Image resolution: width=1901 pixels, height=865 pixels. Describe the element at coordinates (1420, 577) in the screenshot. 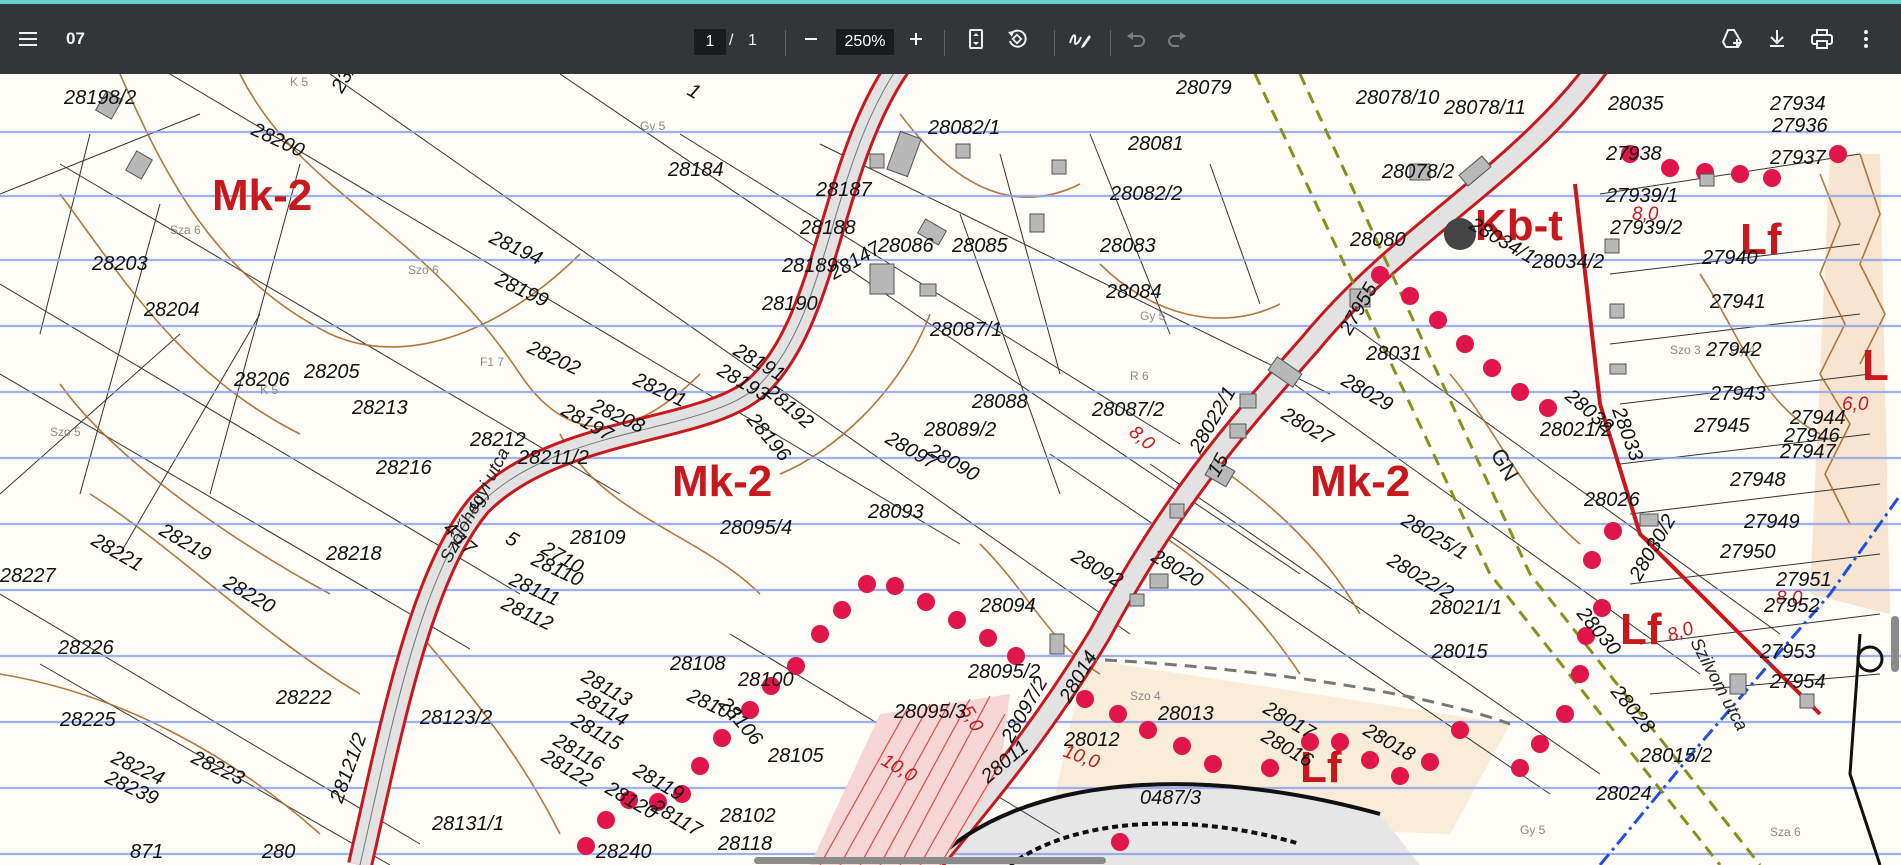

I see `parcel-number: 28022/2` at that location.